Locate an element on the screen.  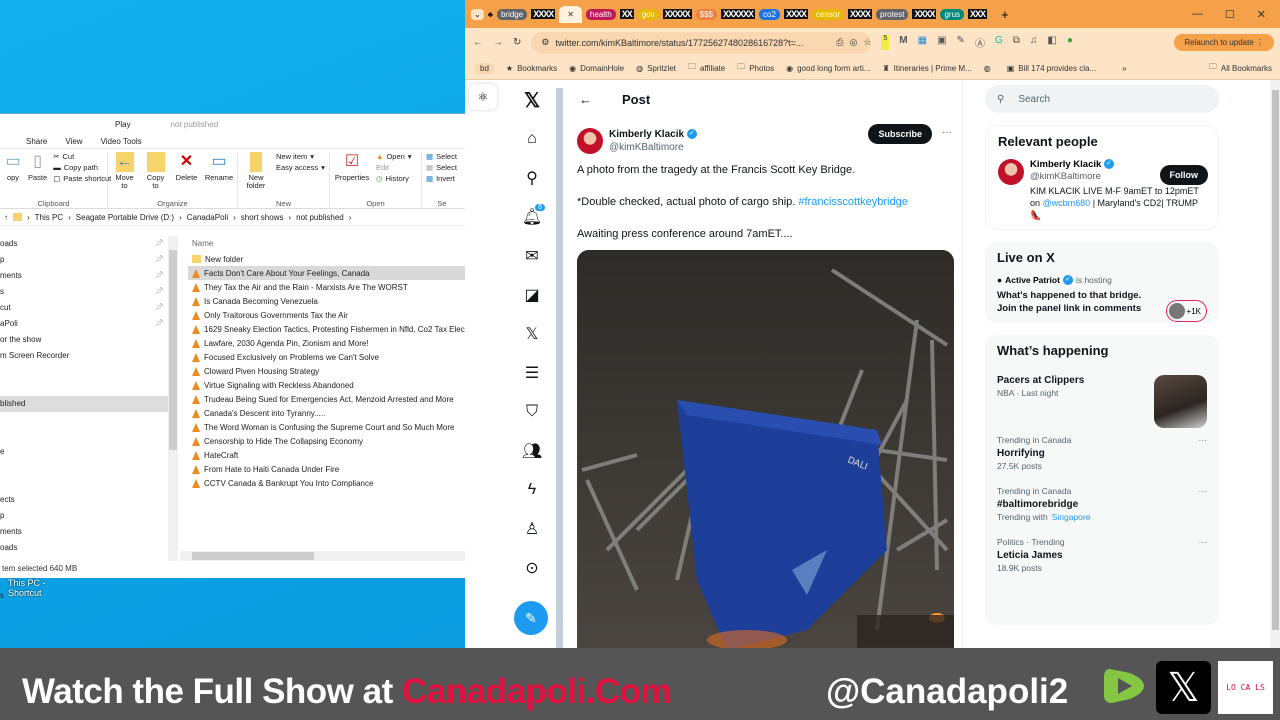
more-circle-icon: ⊙ is located at coordinates (532, 568).